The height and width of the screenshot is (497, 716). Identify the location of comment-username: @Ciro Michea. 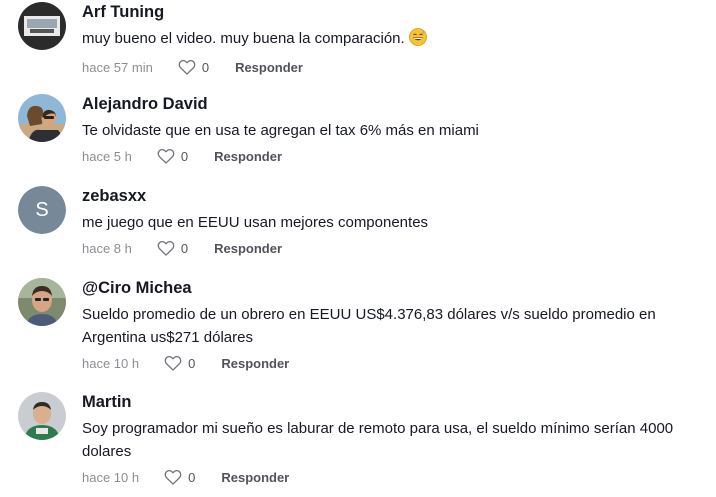
(395, 288).